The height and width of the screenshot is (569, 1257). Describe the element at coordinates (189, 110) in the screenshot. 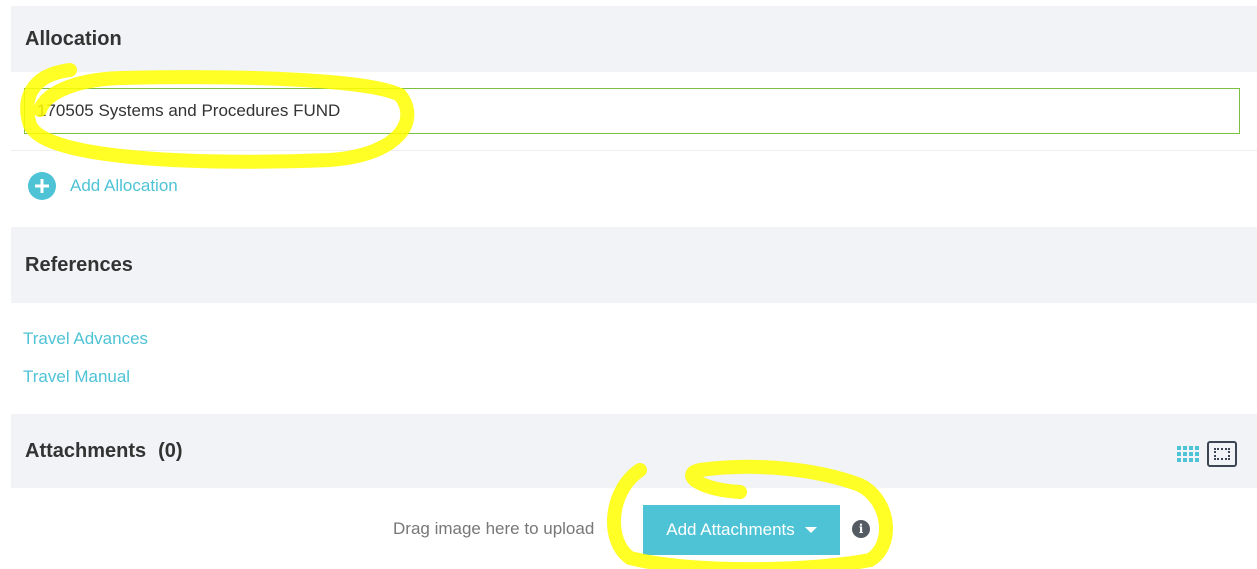

I see `allocation-field-value: 170505 Systems and Procedures FUND` at that location.